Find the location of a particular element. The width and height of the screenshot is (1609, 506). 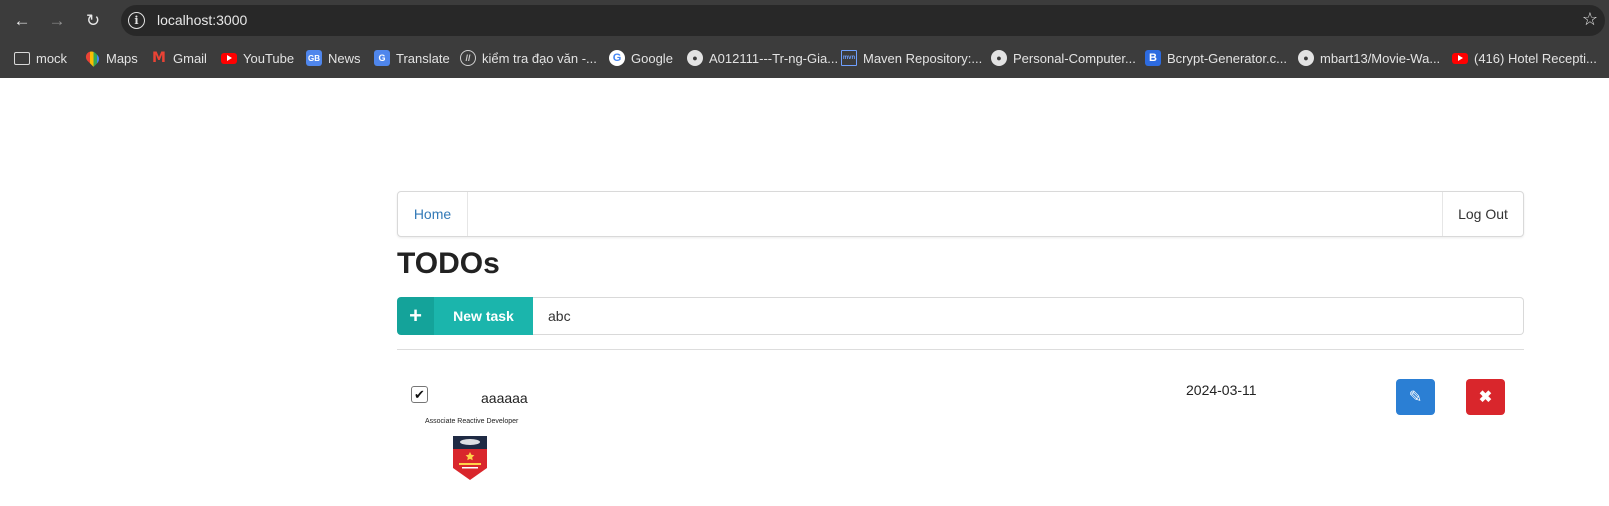

bookmark-youtube: YouTube is located at coordinates (257, 58).